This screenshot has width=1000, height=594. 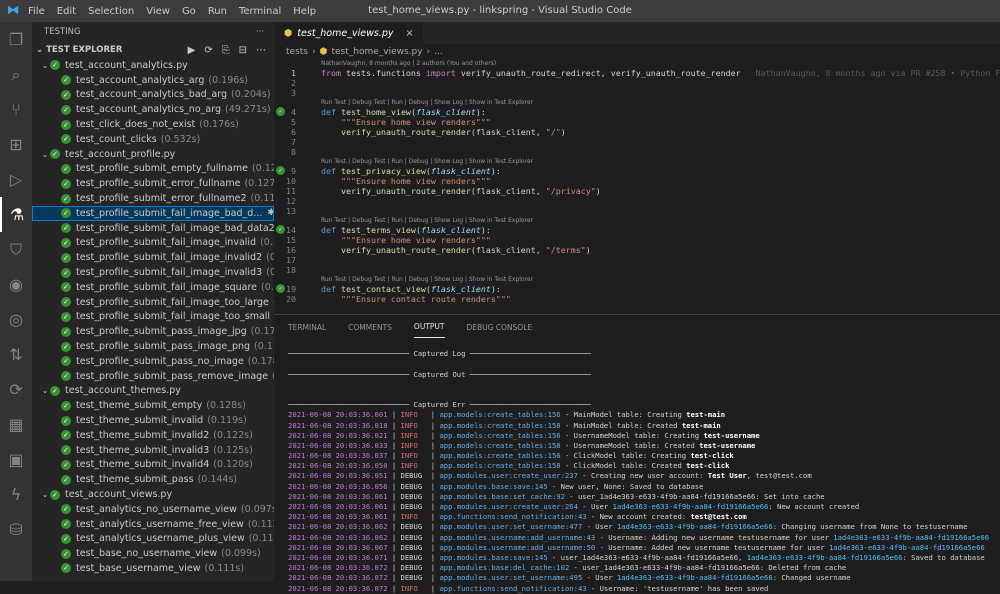 I want to click on menu-item-help: Help, so click(x=304, y=11).